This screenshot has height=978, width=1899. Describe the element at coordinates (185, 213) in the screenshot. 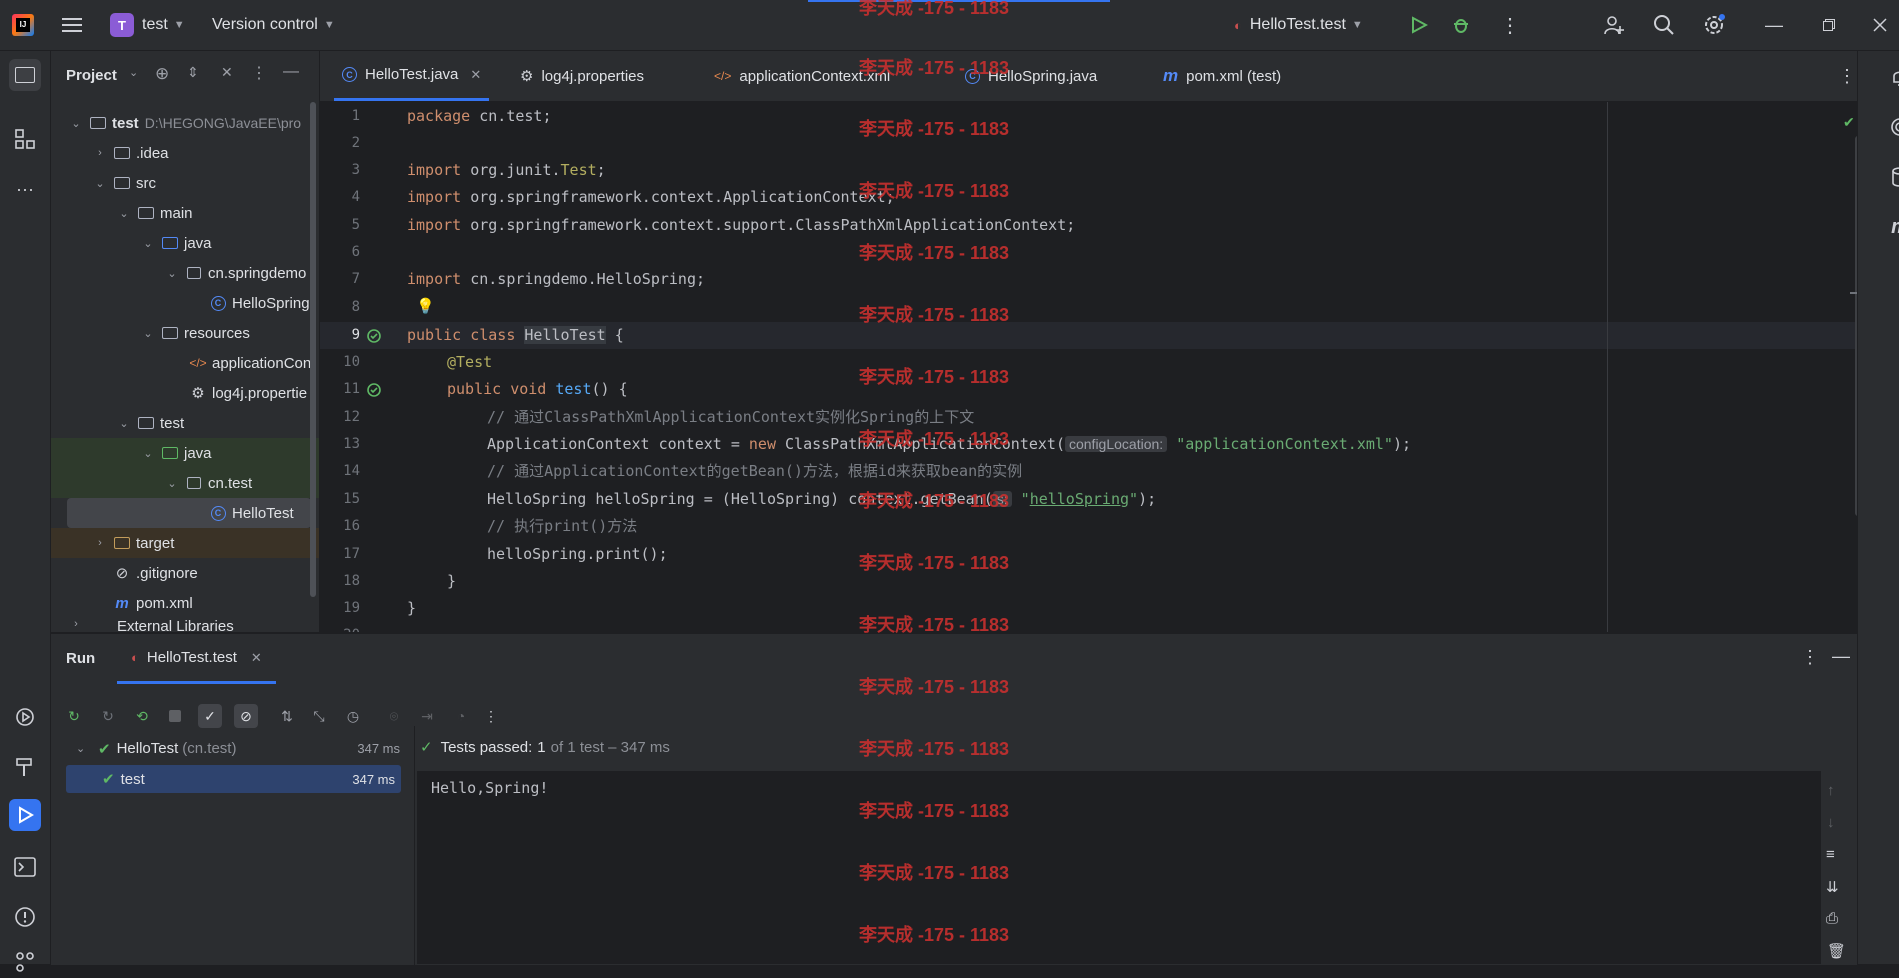

I see `tree-item-main: ⌄ main` at that location.